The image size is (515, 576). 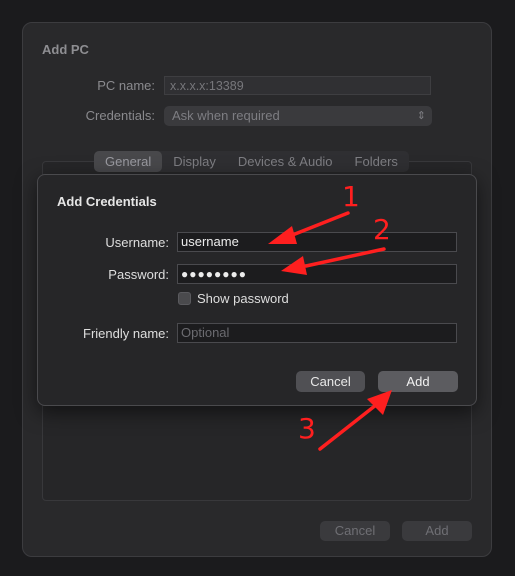 I want to click on annotation-number-1: 1, so click(x=351, y=196).